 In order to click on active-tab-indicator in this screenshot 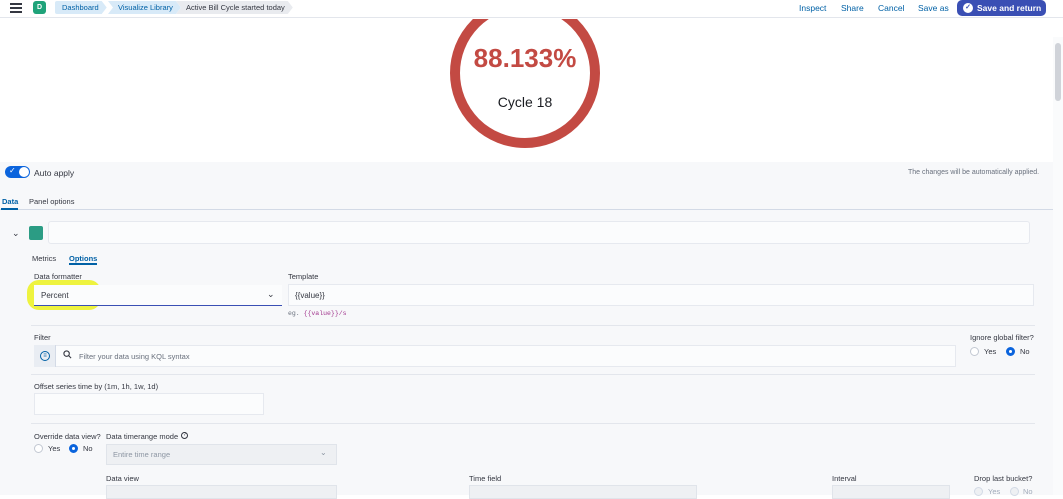, I will do `click(9, 209)`.